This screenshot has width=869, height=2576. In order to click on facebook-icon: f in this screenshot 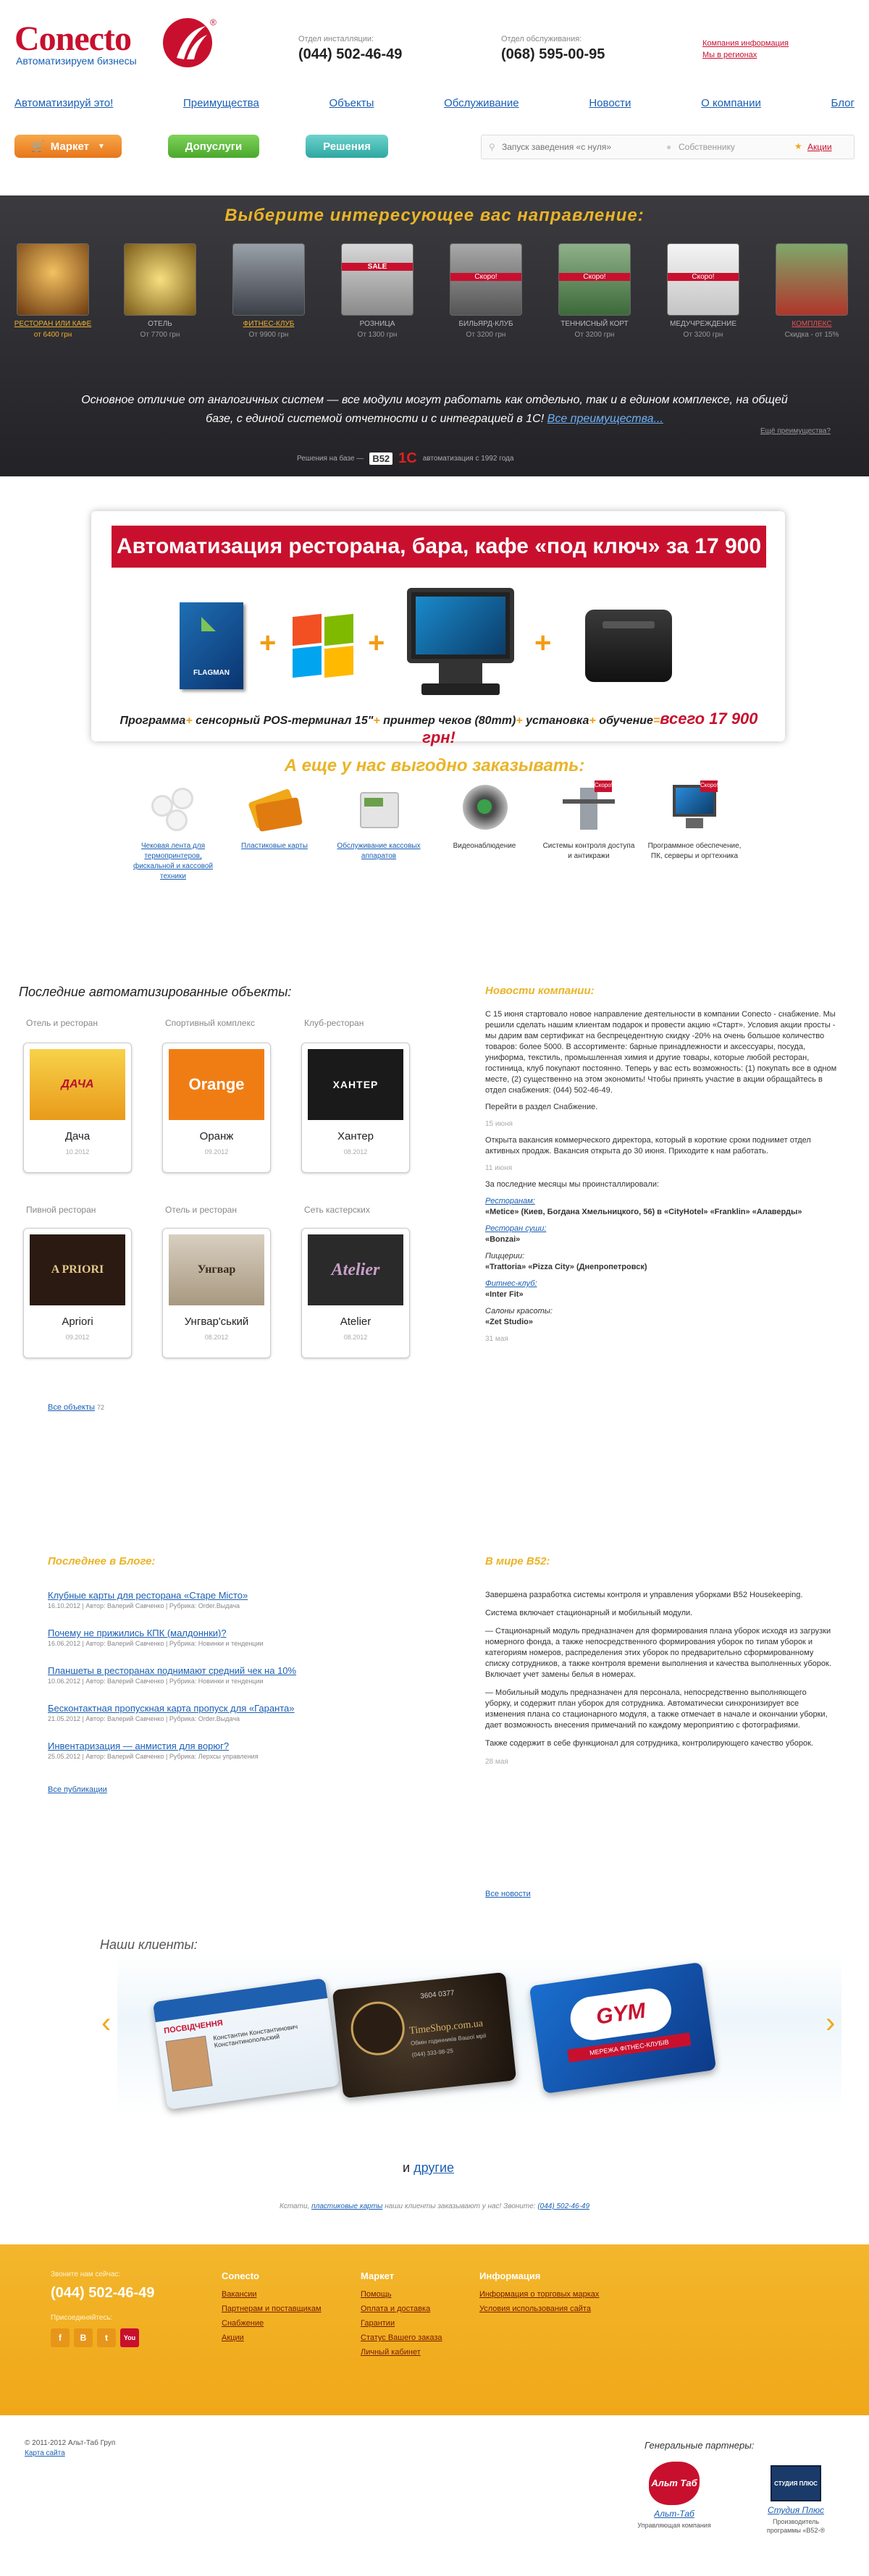, I will do `click(60, 2337)`.